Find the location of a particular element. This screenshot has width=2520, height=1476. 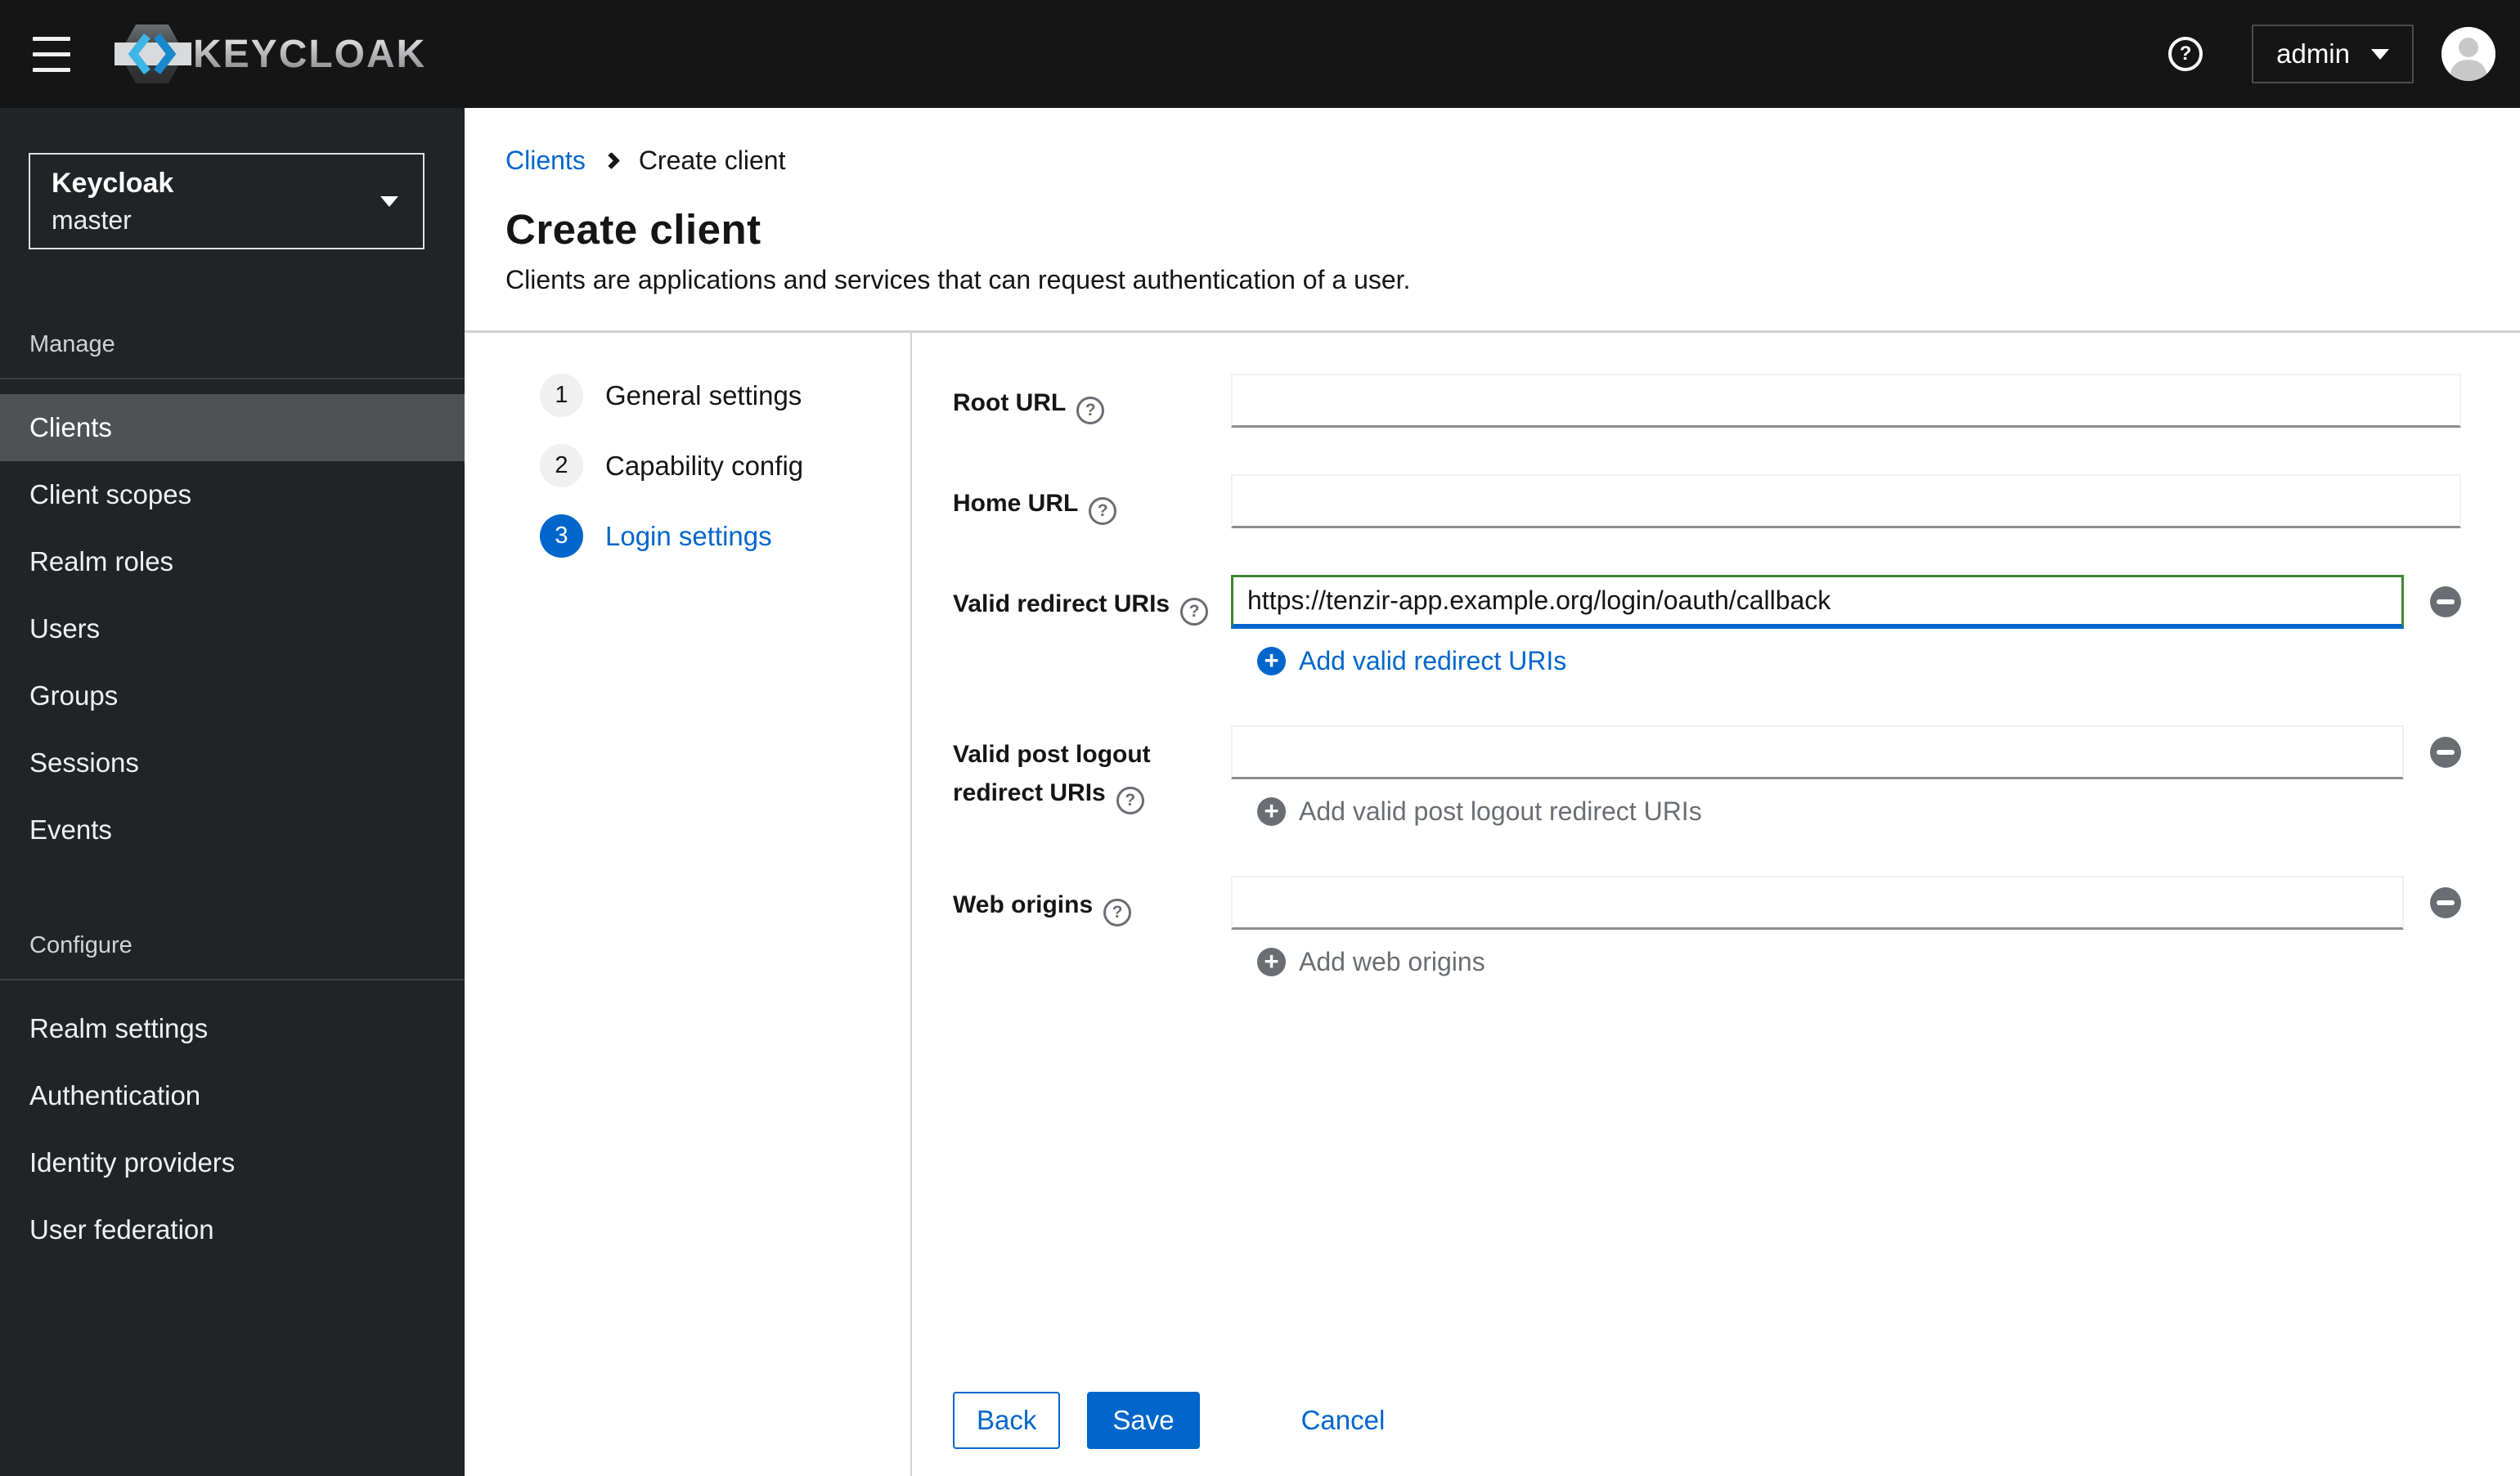

valid-redirect-uri-entry is located at coordinates (1846, 602).